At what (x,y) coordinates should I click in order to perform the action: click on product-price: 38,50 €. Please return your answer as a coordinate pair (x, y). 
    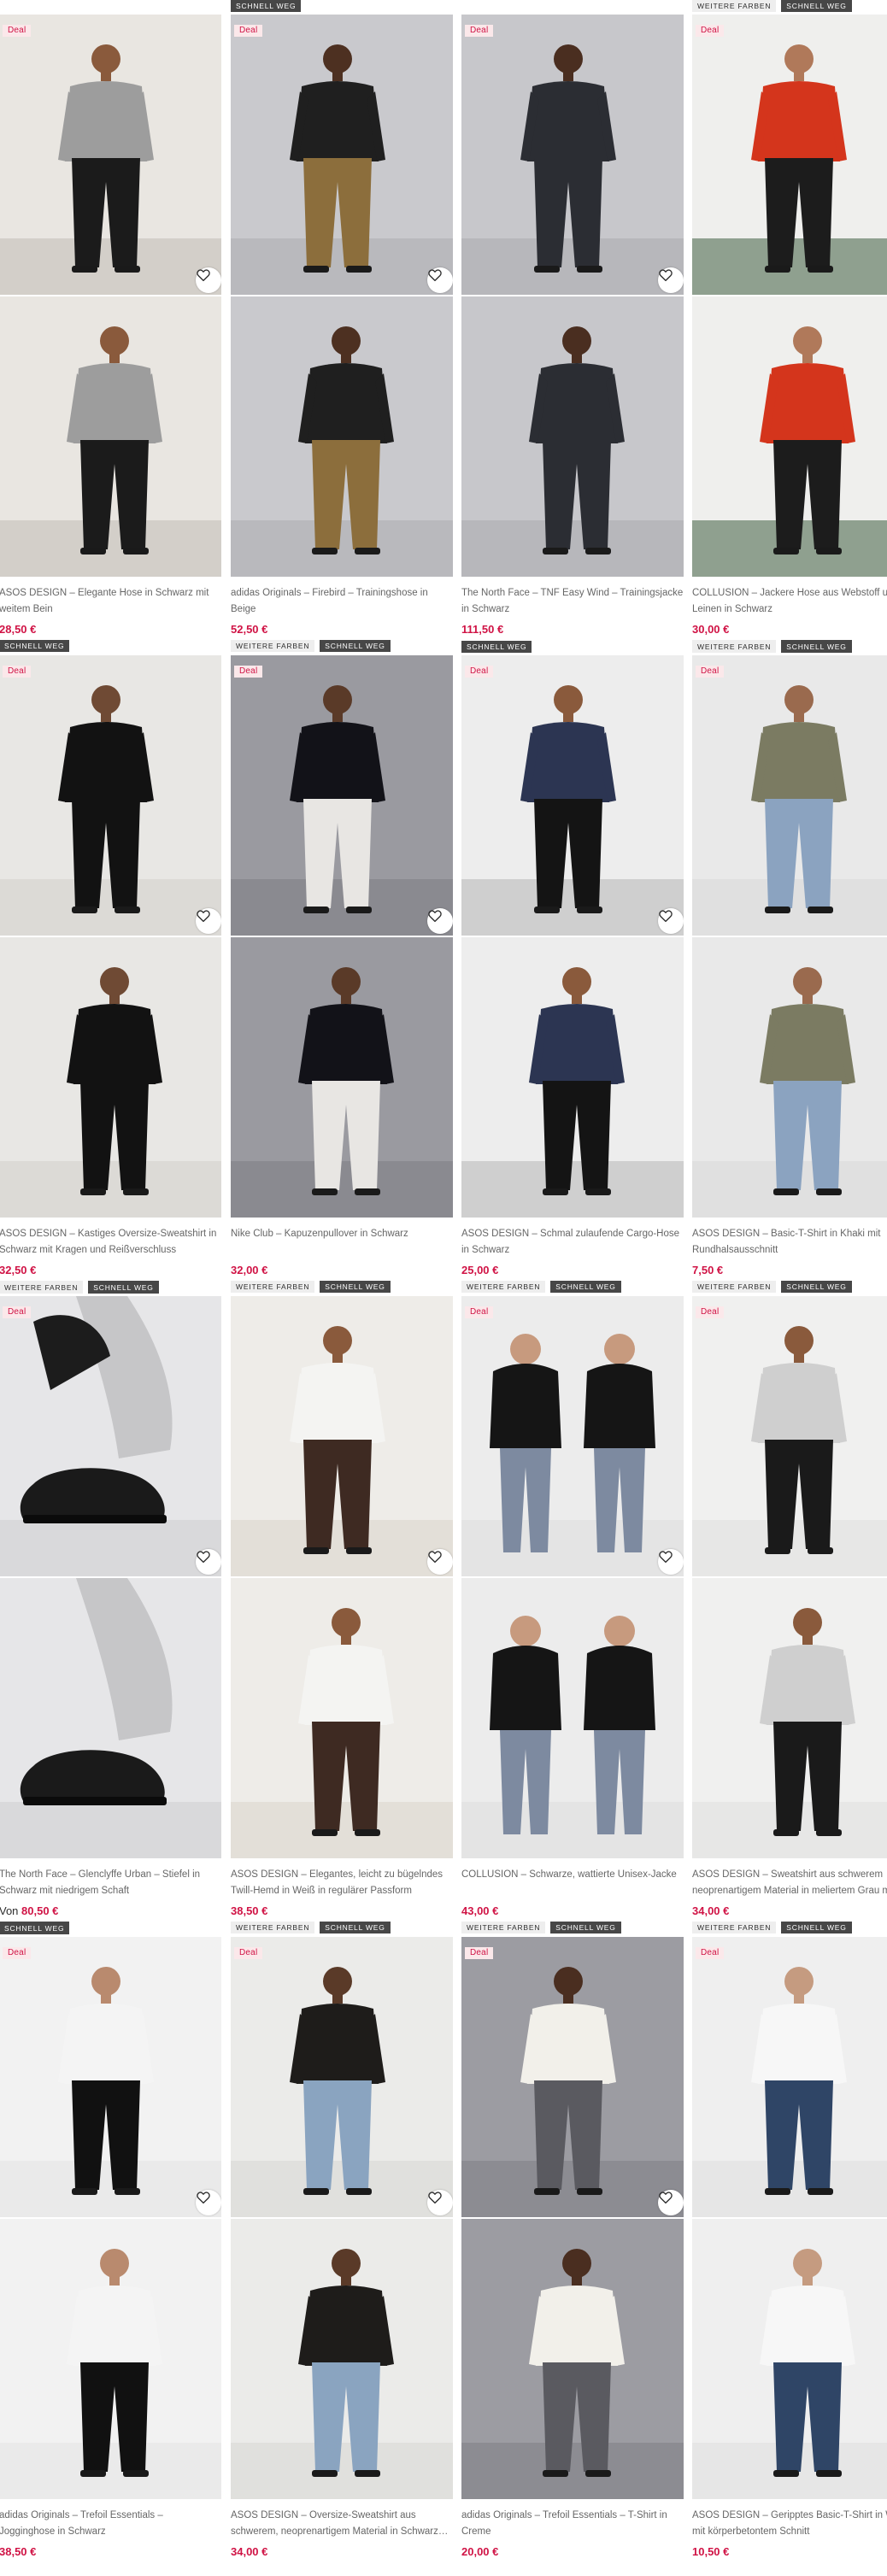
    Looking at the image, I should click on (18, 2551).